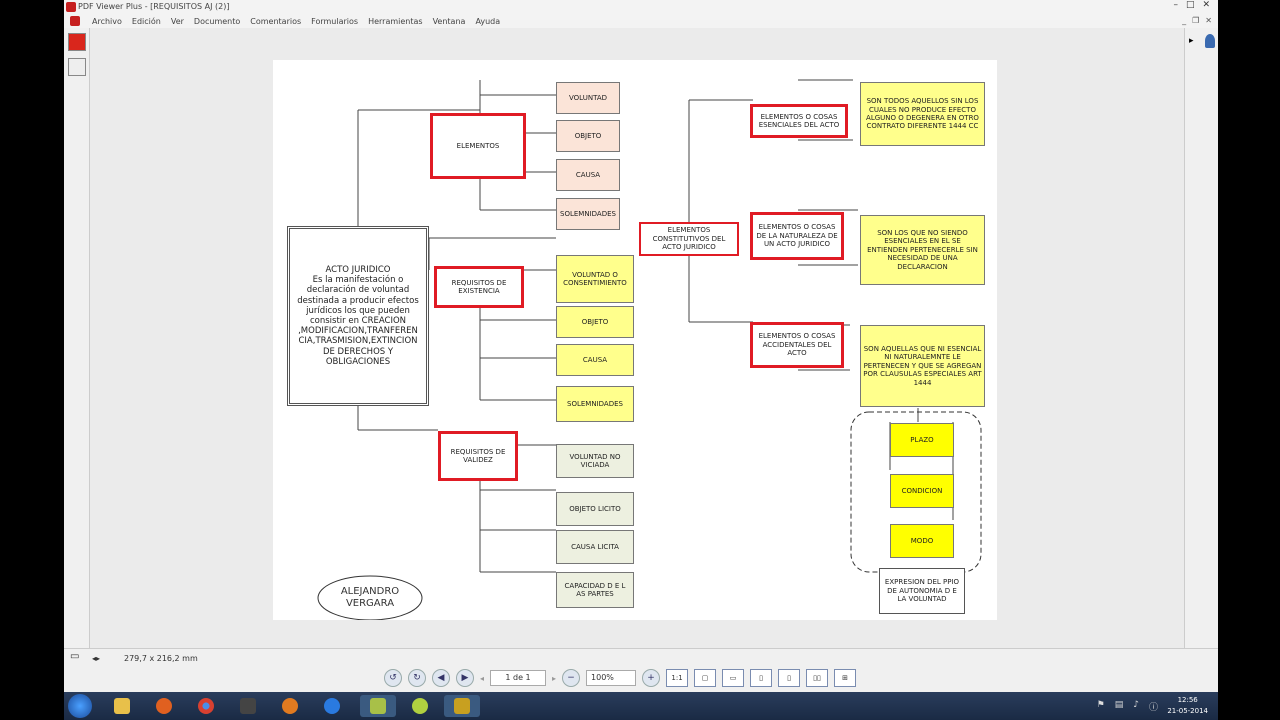 This screenshot has height=720, width=1280. What do you see at coordinates (1210, 41) in the screenshot?
I see `user-icon` at bounding box center [1210, 41].